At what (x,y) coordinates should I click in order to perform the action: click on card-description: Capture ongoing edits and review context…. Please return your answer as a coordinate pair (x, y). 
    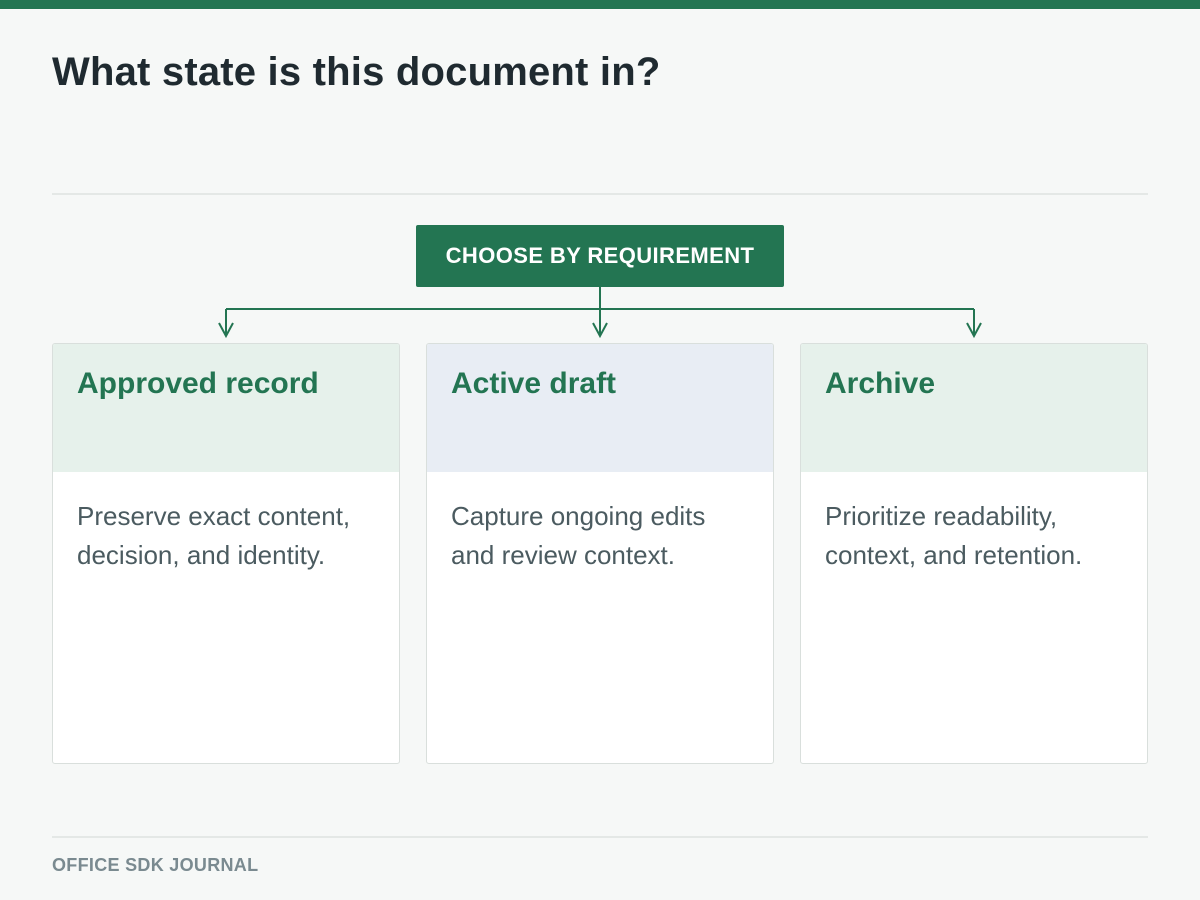
    Looking at the image, I should click on (578, 535).